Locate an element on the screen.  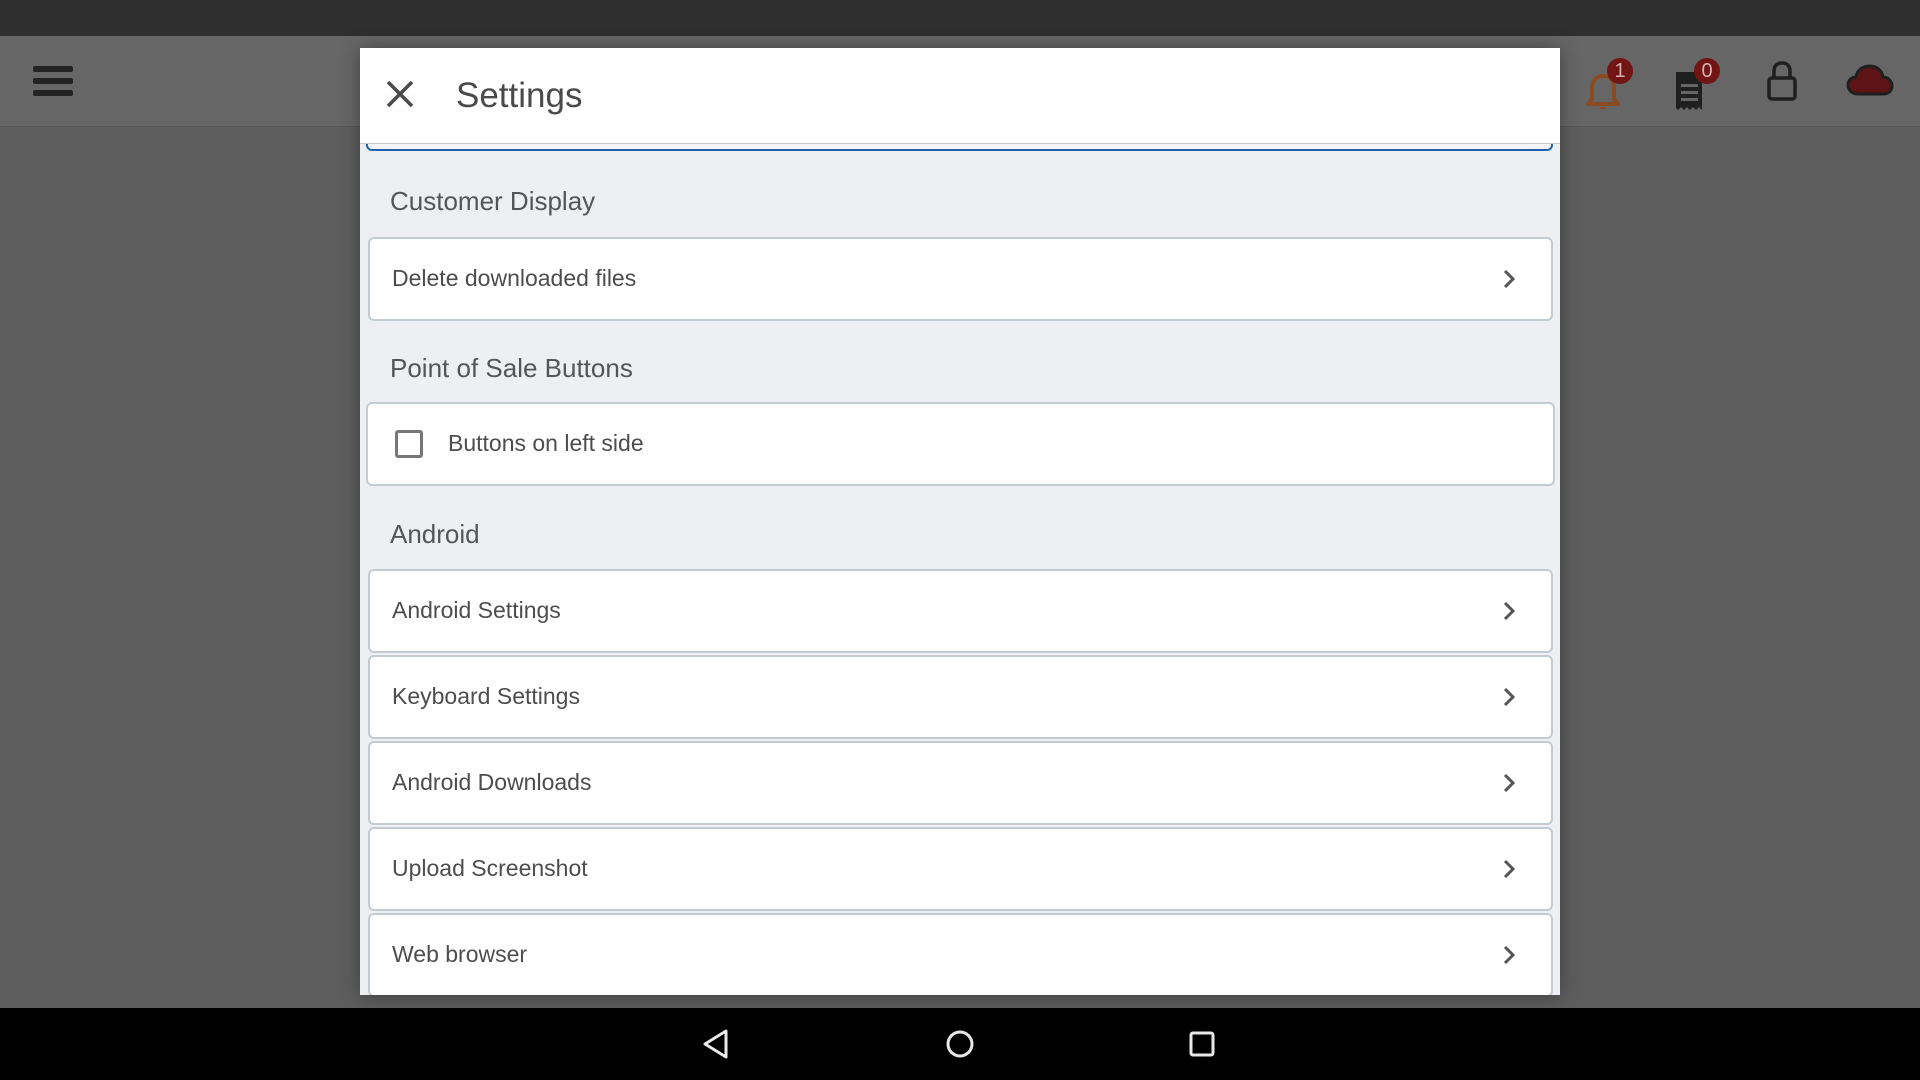
home-circle-icon is located at coordinates (960, 1044).